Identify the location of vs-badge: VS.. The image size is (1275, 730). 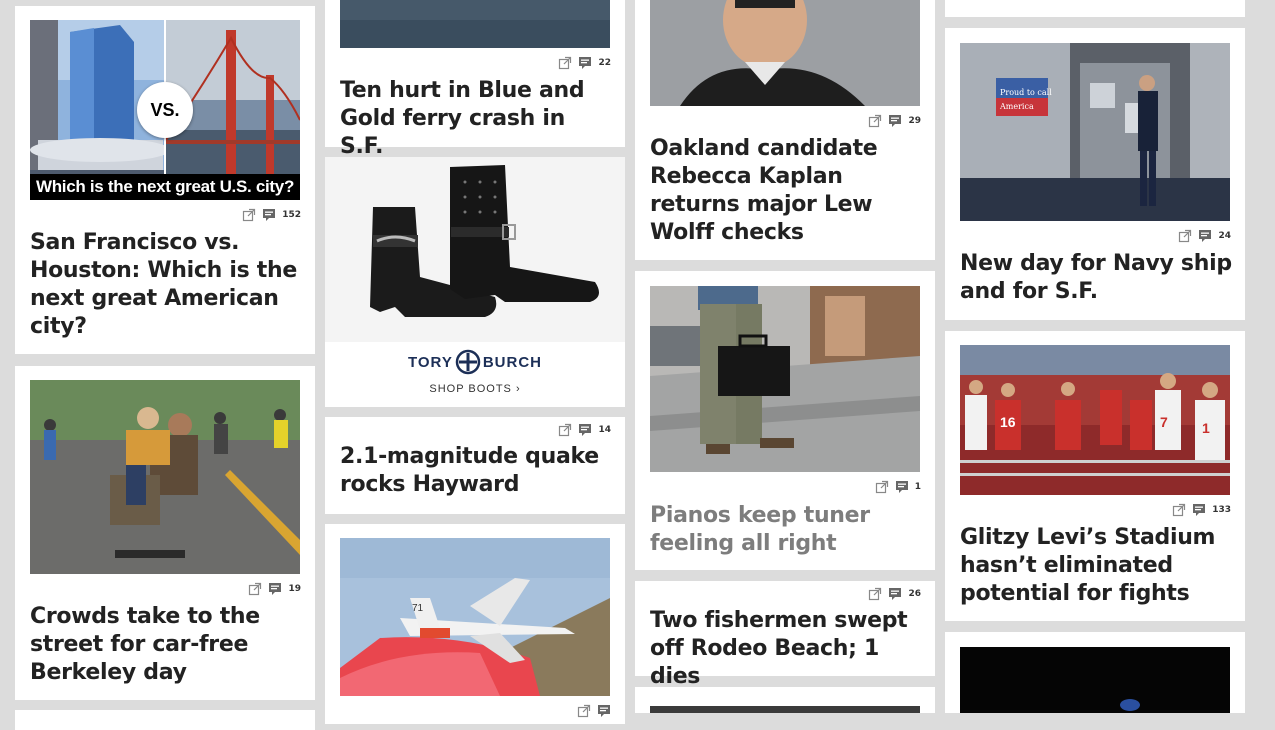
(165, 110).